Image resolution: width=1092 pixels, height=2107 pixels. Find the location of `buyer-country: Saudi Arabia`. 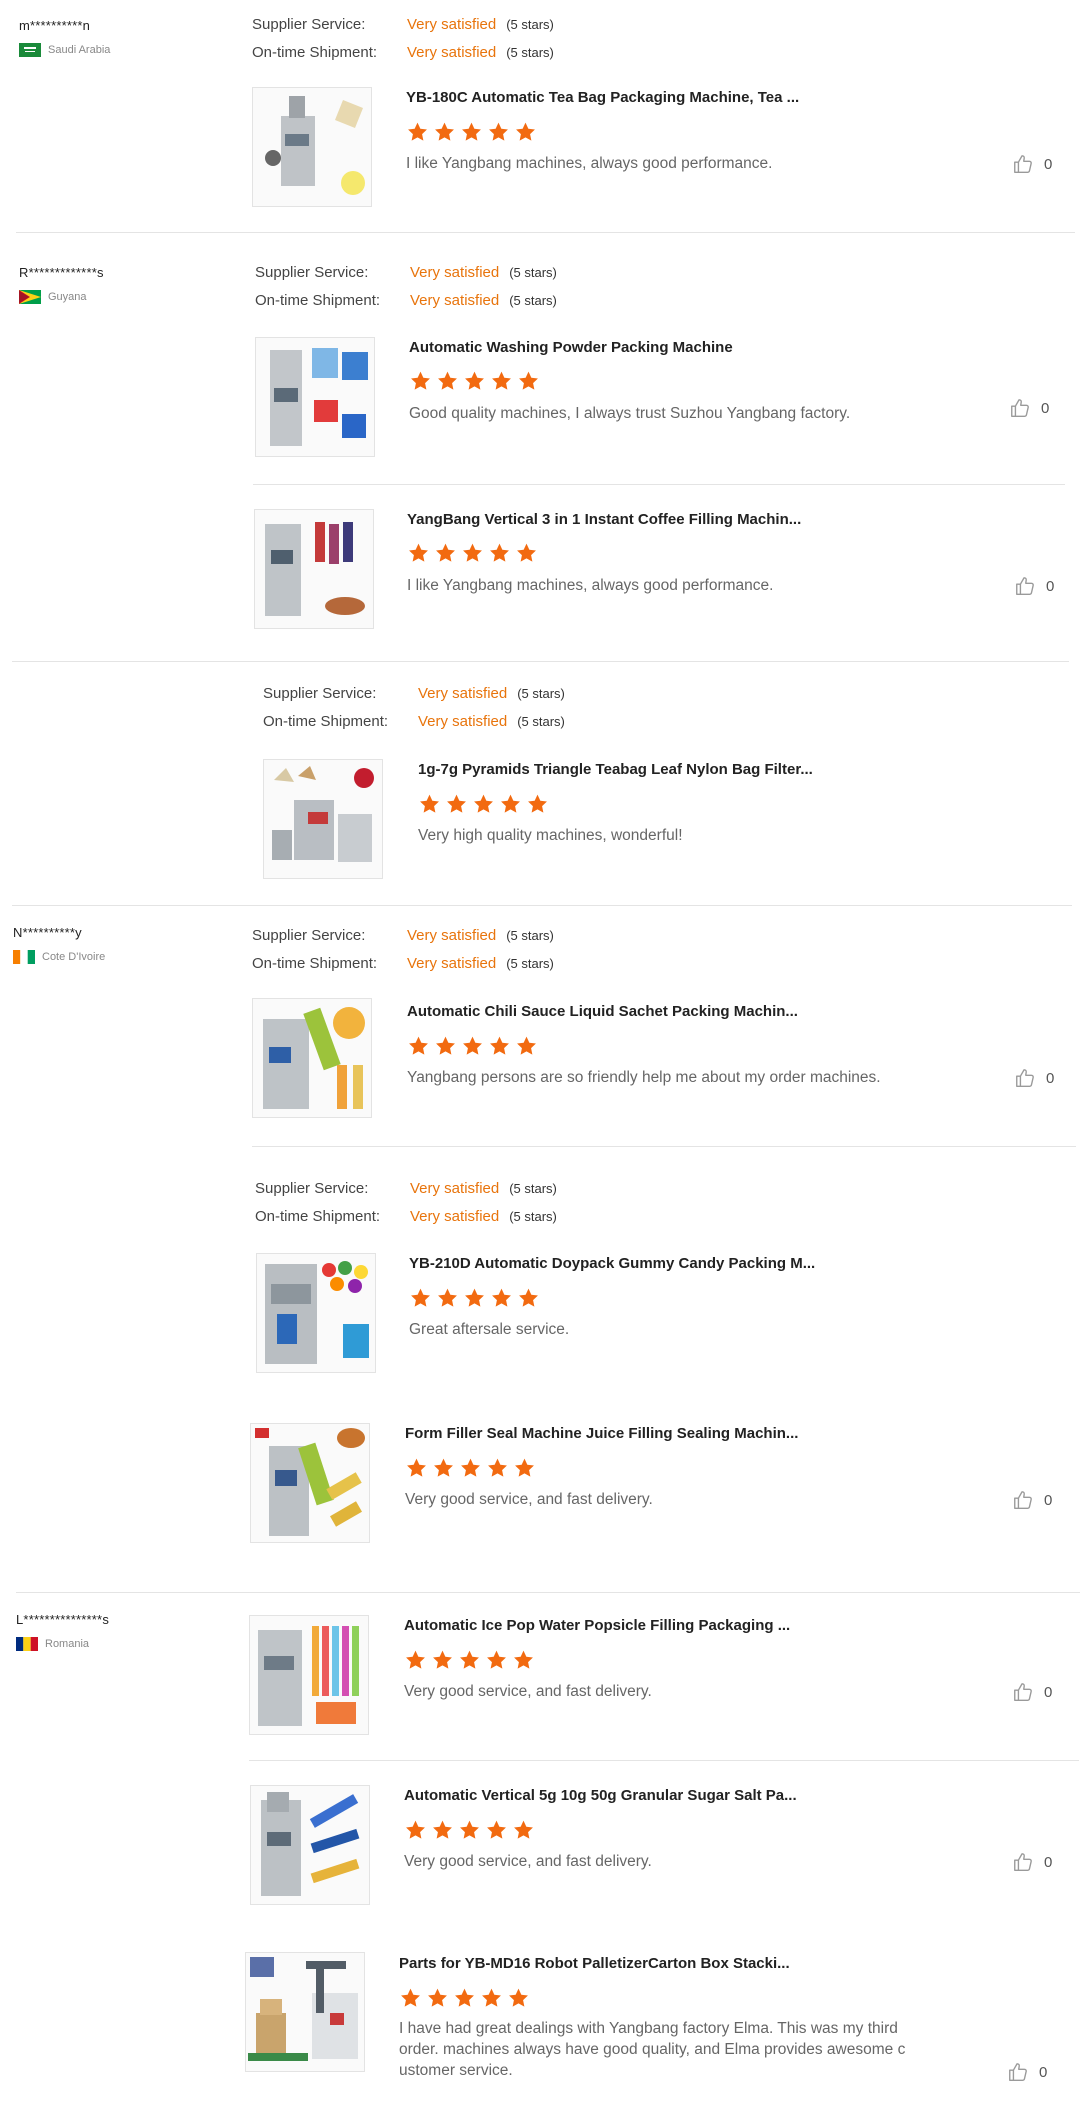

buyer-country: Saudi Arabia is located at coordinates (64, 50).